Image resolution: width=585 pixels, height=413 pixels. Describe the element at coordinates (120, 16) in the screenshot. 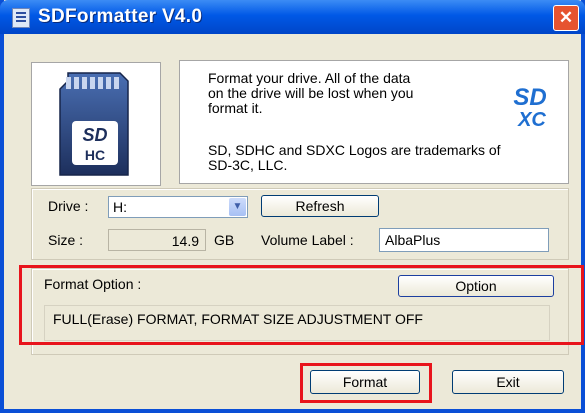

I see `window-title: SDFormatter V4.0` at that location.